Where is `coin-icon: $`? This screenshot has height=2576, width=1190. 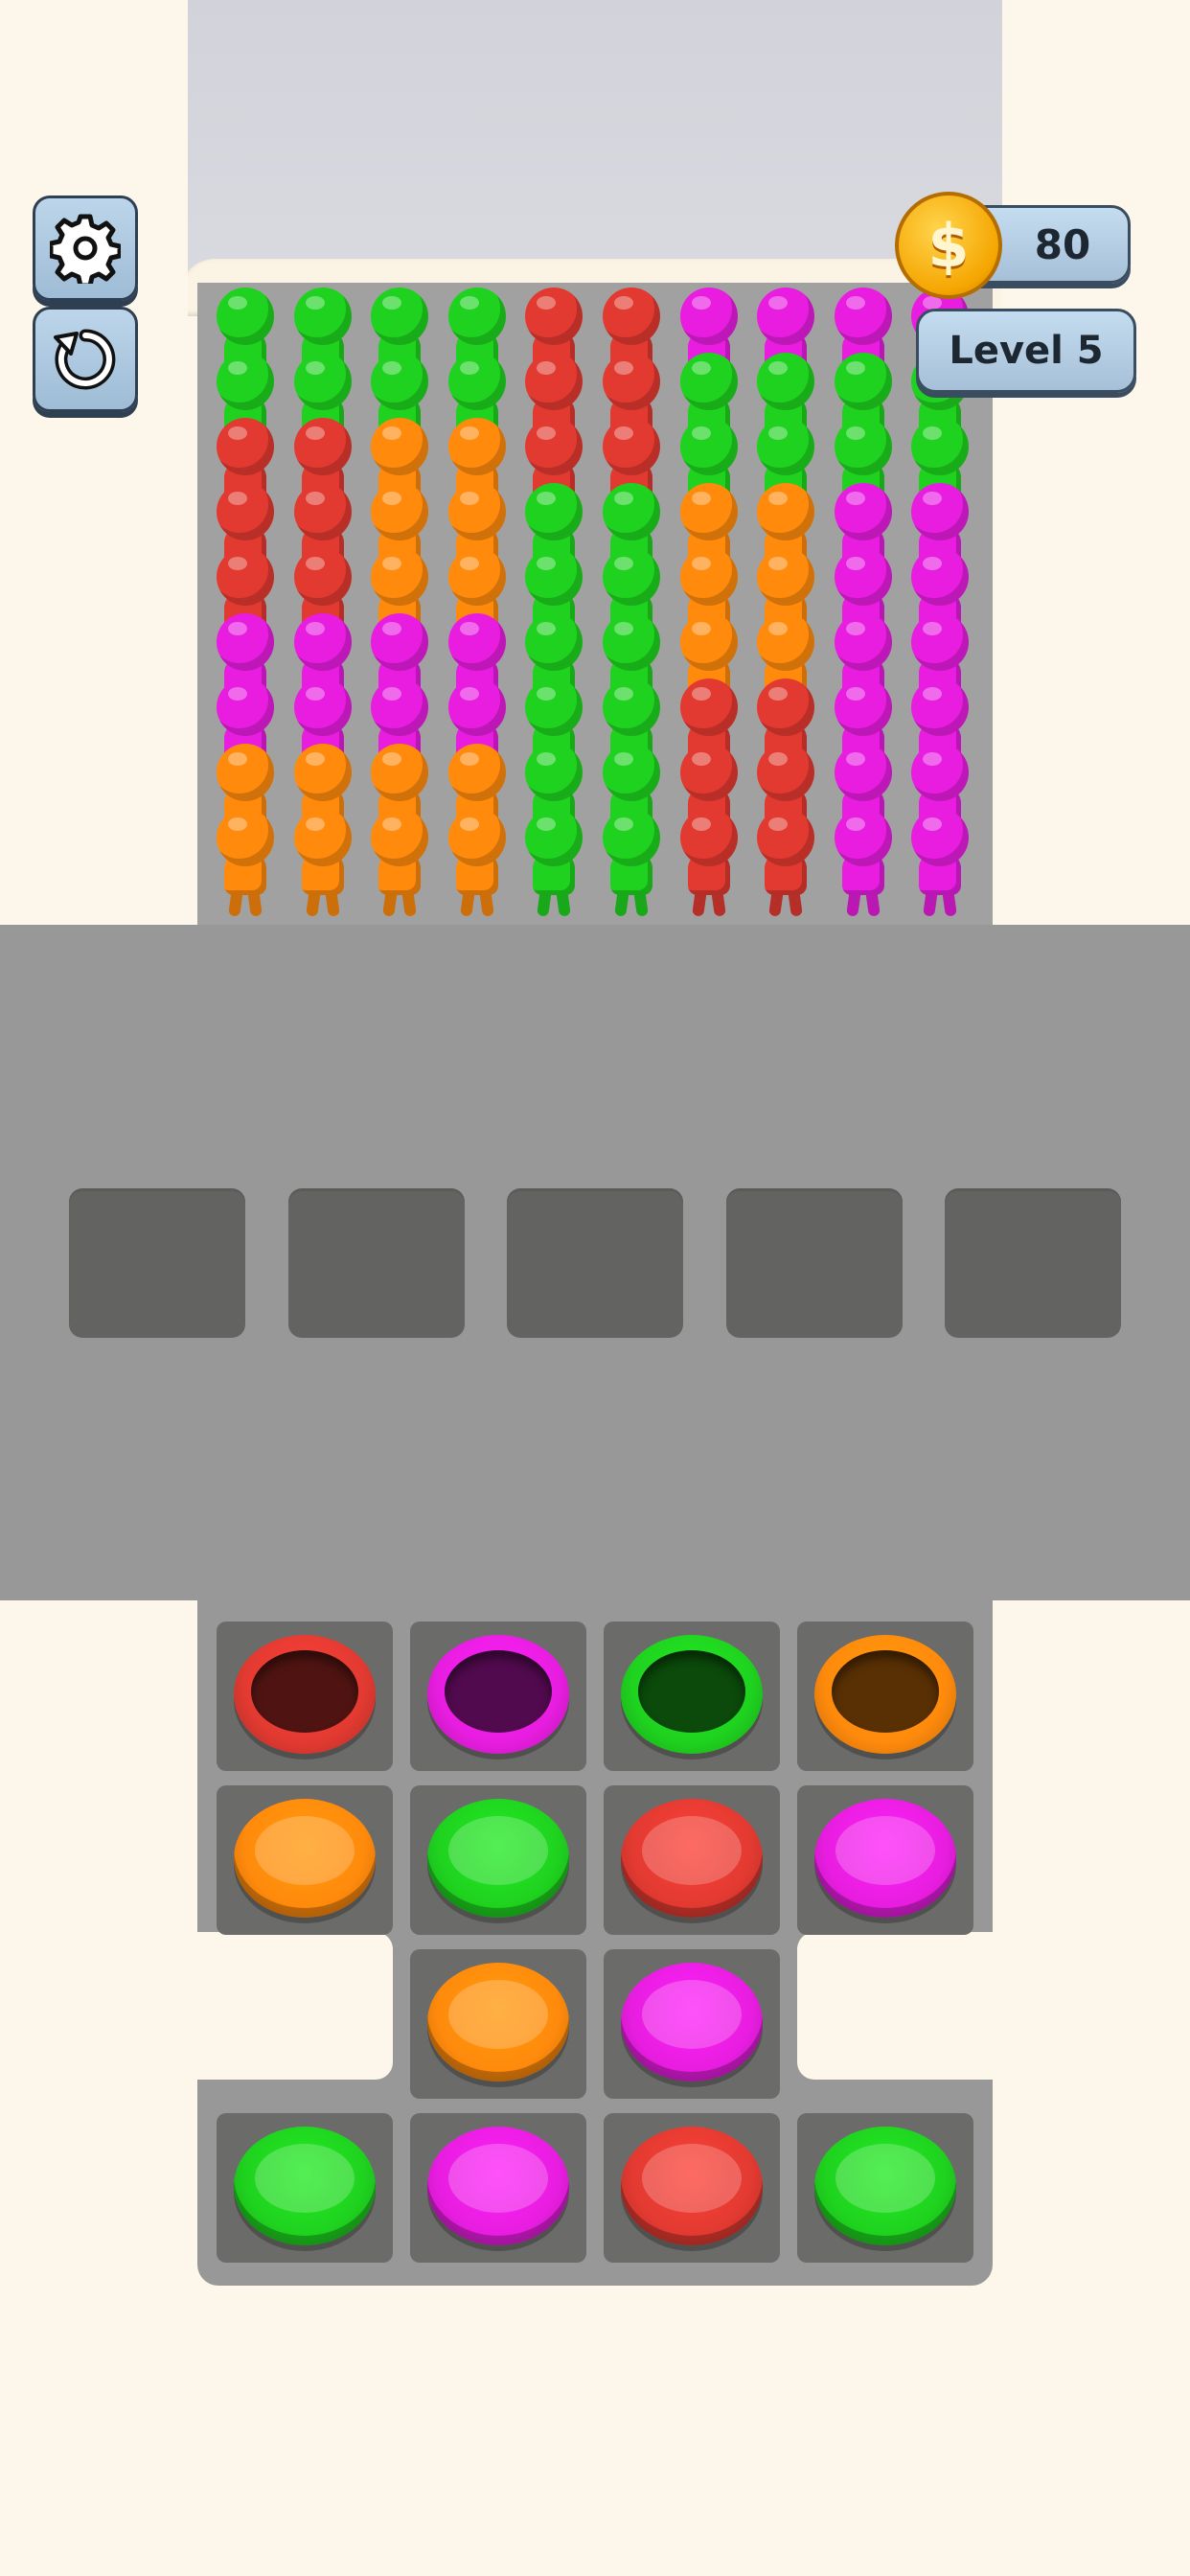
coin-icon: $ is located at coordinates (949, 245).